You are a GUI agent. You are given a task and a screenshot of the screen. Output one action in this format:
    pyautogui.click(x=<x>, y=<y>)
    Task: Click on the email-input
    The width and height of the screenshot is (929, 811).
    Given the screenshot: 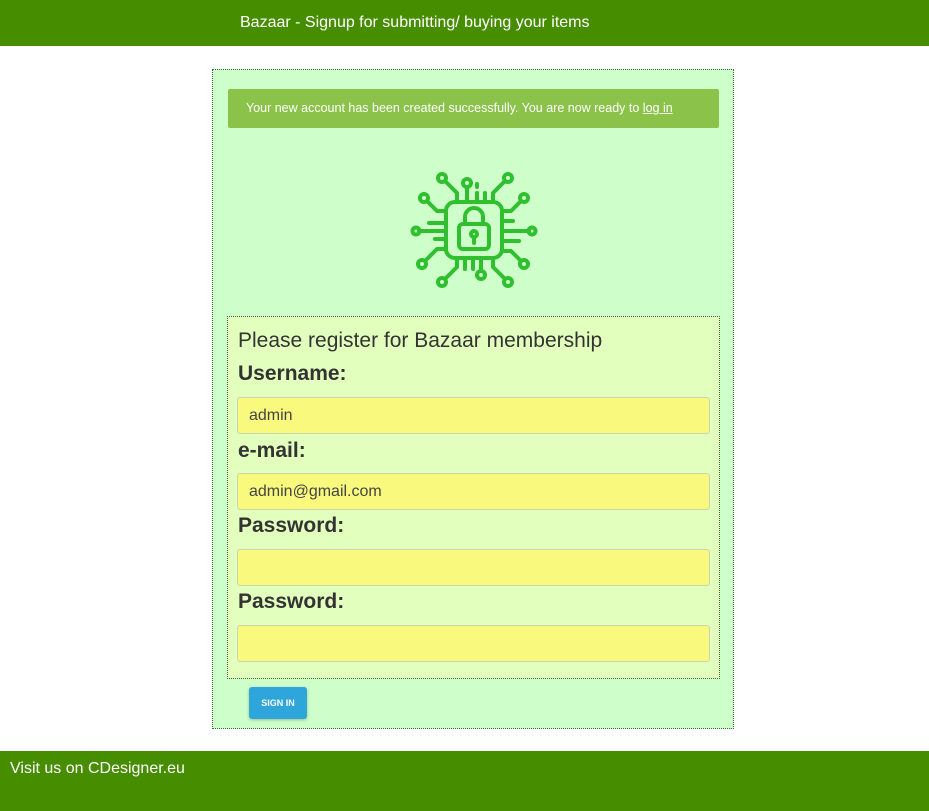 What is the action you would take?
    pyautogui.click(x=473, y=491)
    